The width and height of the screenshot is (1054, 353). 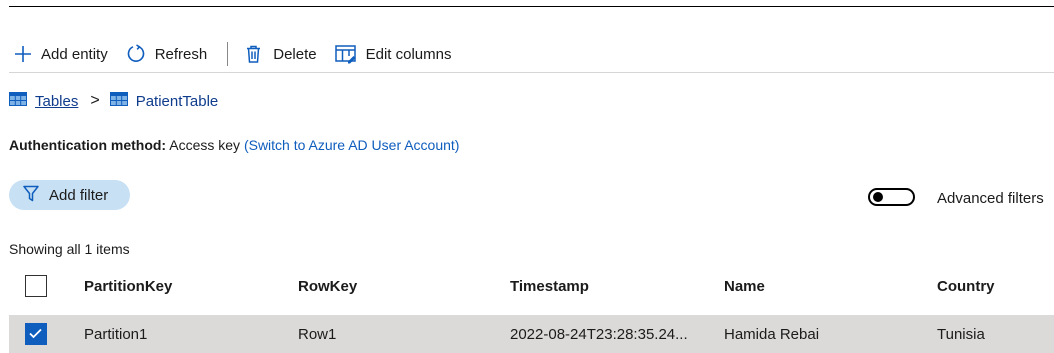 What do you see at coordinates (744, 286) in the screenshot?
I see `column-header: Name` at bounding box center [744, 286].